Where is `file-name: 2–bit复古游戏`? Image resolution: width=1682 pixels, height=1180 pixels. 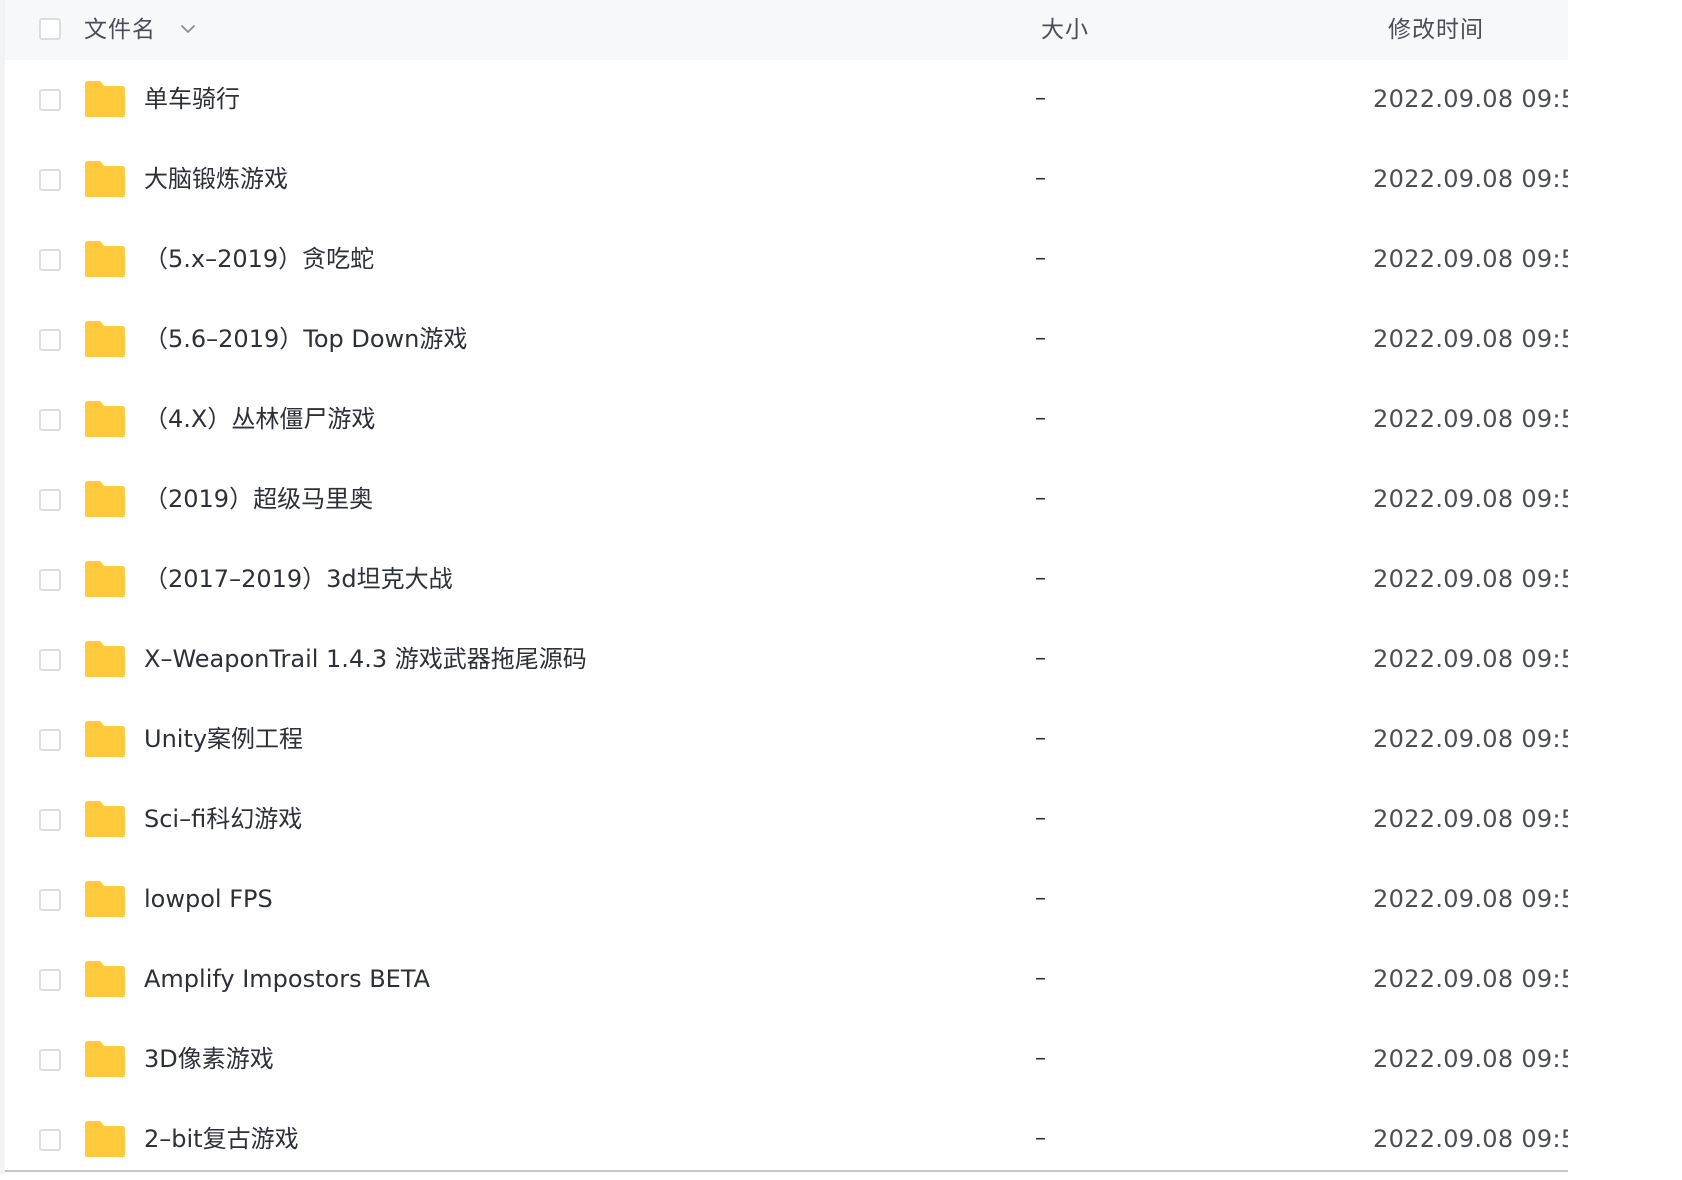
file-name: 2–bit复古游戏 is located at coordinates (221, 1139).